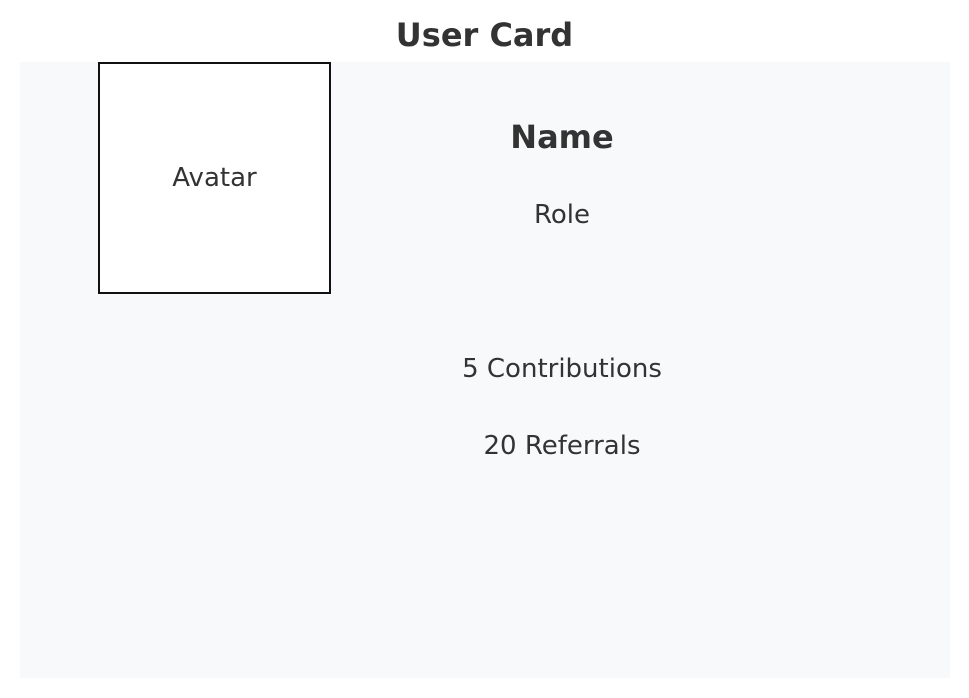  What do you see at coordinates (484, 35) in the screenshot?
I see `diagram-title: User Card` at bounding box center [484, 35].